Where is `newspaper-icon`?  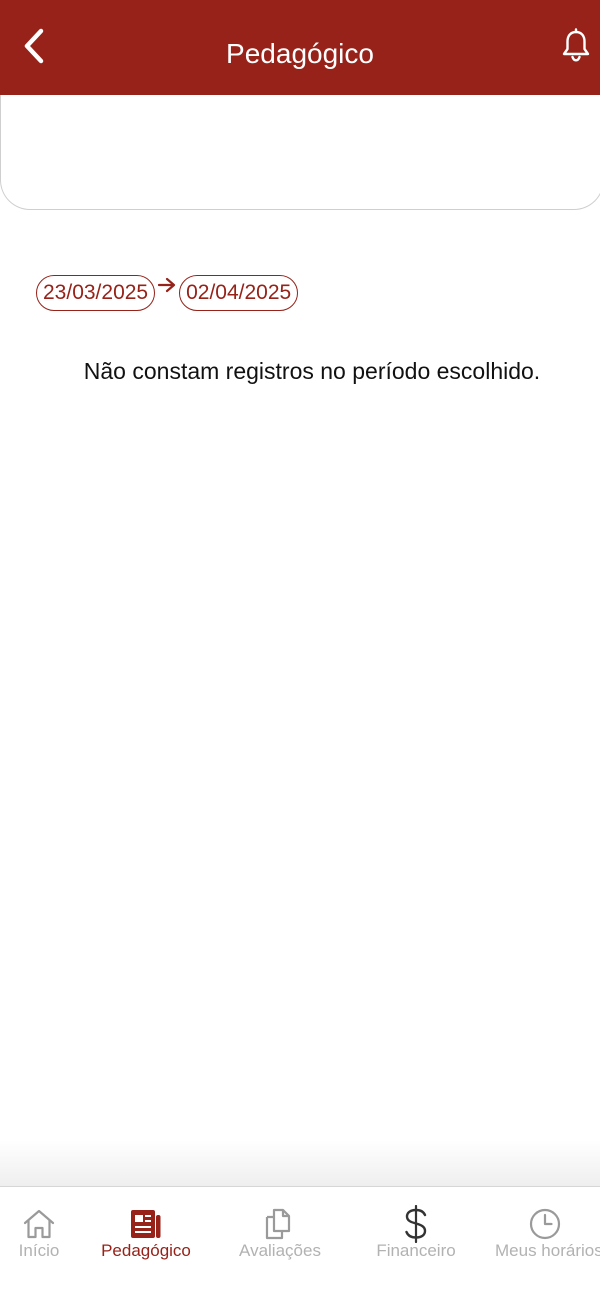
newspaper-icon is located at coordinates (146, 1224).